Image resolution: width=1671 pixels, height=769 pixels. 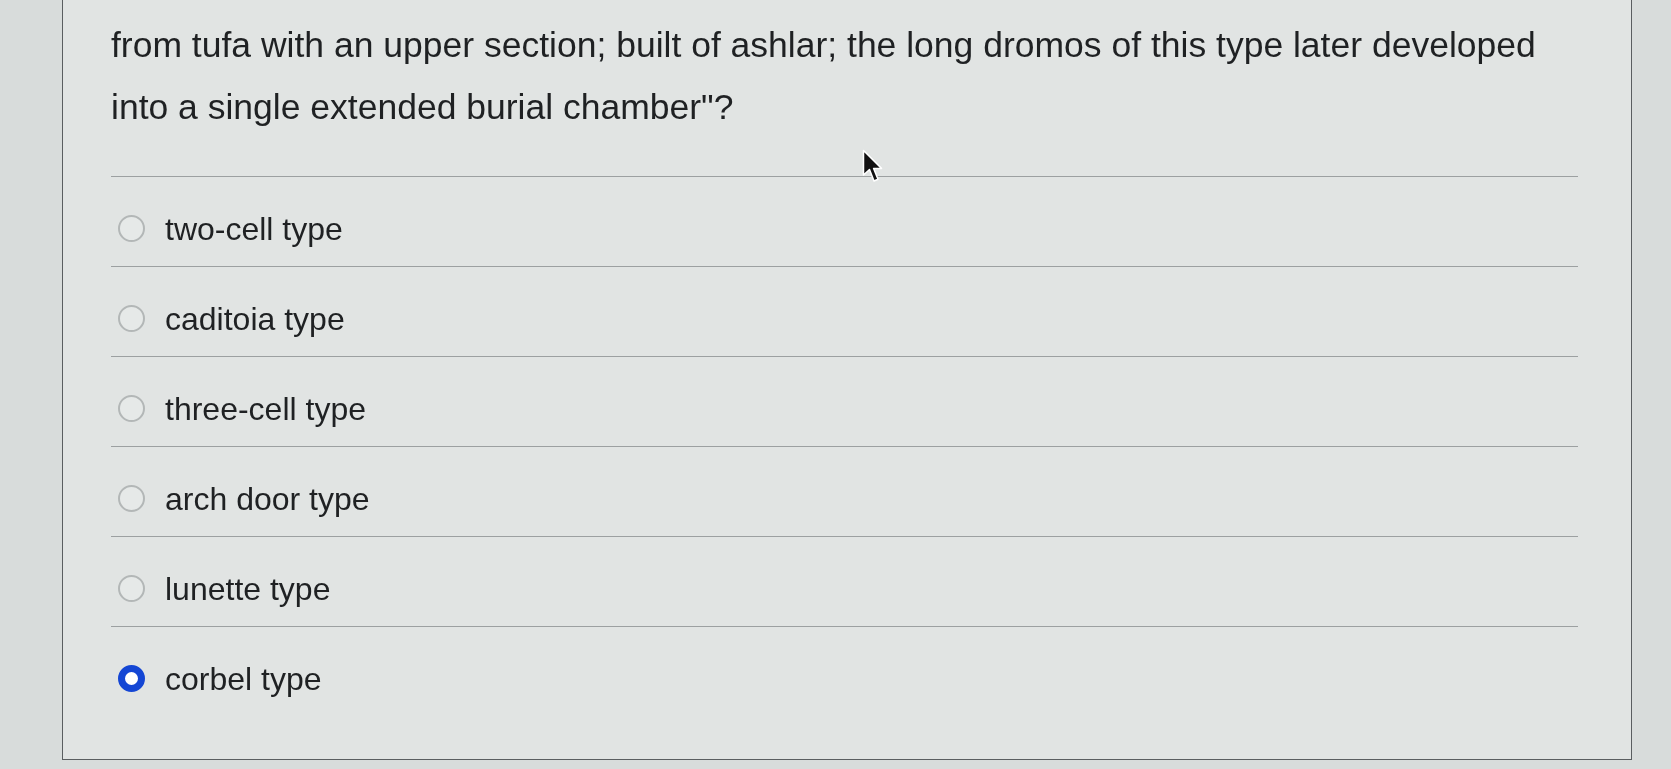 What do you see at coordinates (824, 76) in the screenshot?
I see `question-text: from tufa with an upper section; built of ashlar; the long dromos of this type later developed into a single extended burial chamber"?` at bounding box center [824, 76].